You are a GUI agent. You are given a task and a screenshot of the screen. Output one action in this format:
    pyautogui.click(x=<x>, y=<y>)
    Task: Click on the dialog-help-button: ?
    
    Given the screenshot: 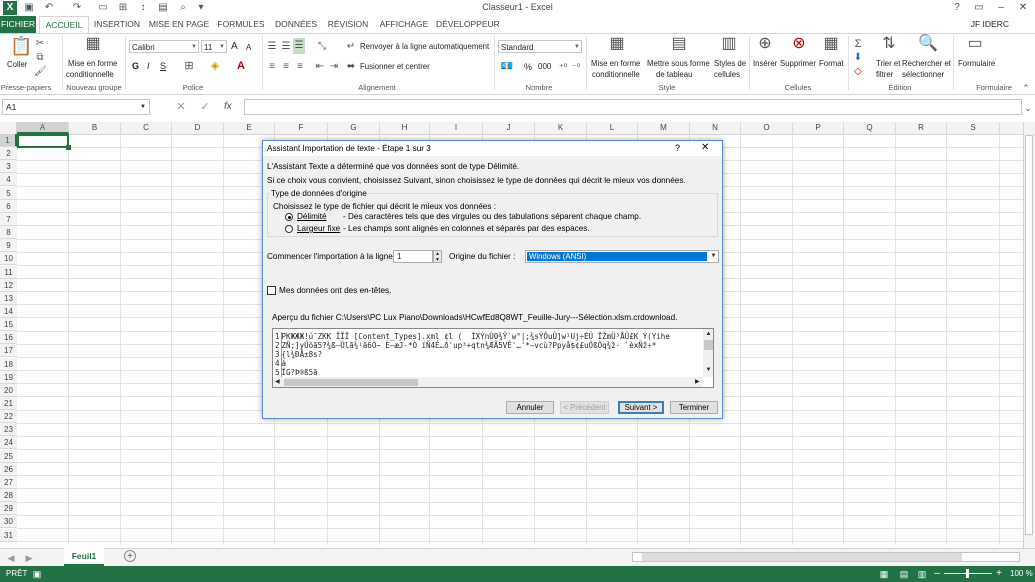 What is the action you would take?
    pyautogui.click(x=677, y=148)
    